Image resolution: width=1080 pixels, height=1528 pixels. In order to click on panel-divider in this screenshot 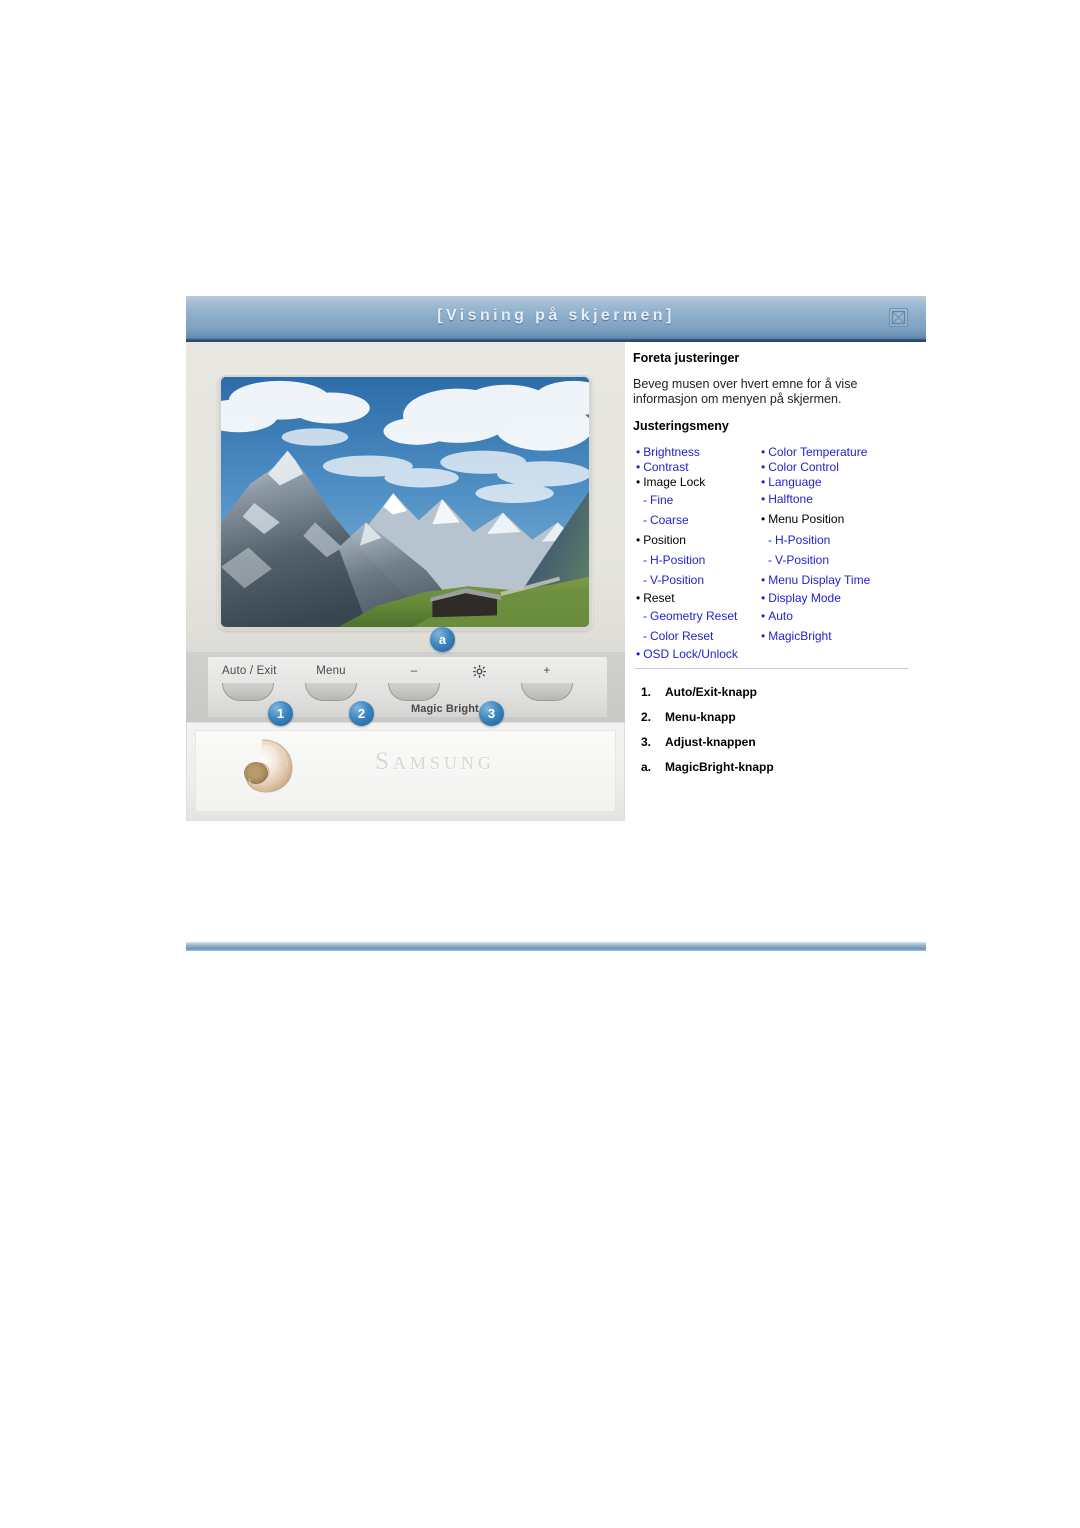, I will do `click(771, 668)`.